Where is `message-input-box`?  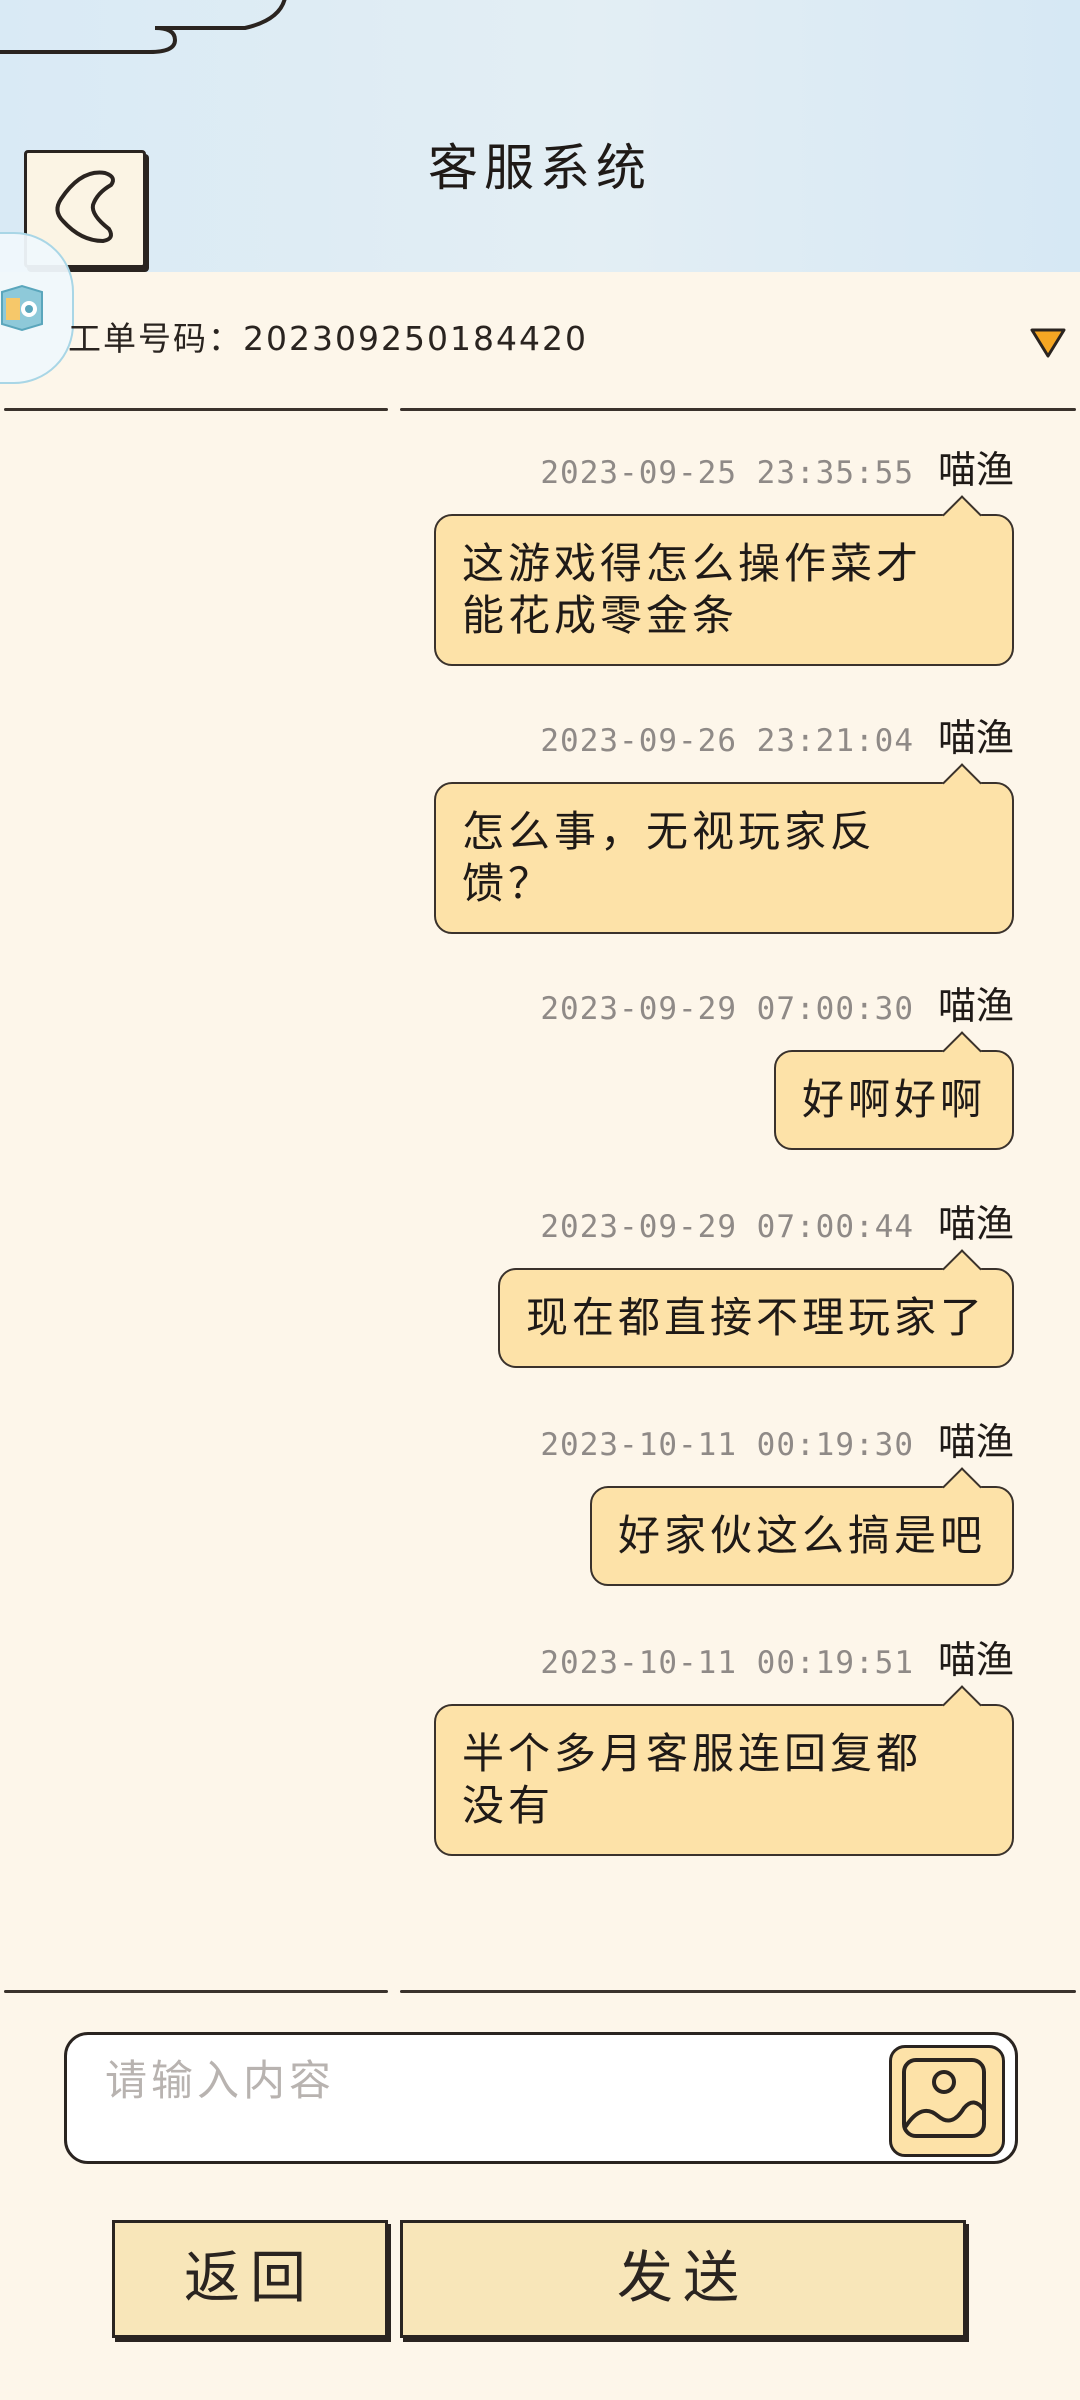
message-input-box is located at coordinates (541, 2098).